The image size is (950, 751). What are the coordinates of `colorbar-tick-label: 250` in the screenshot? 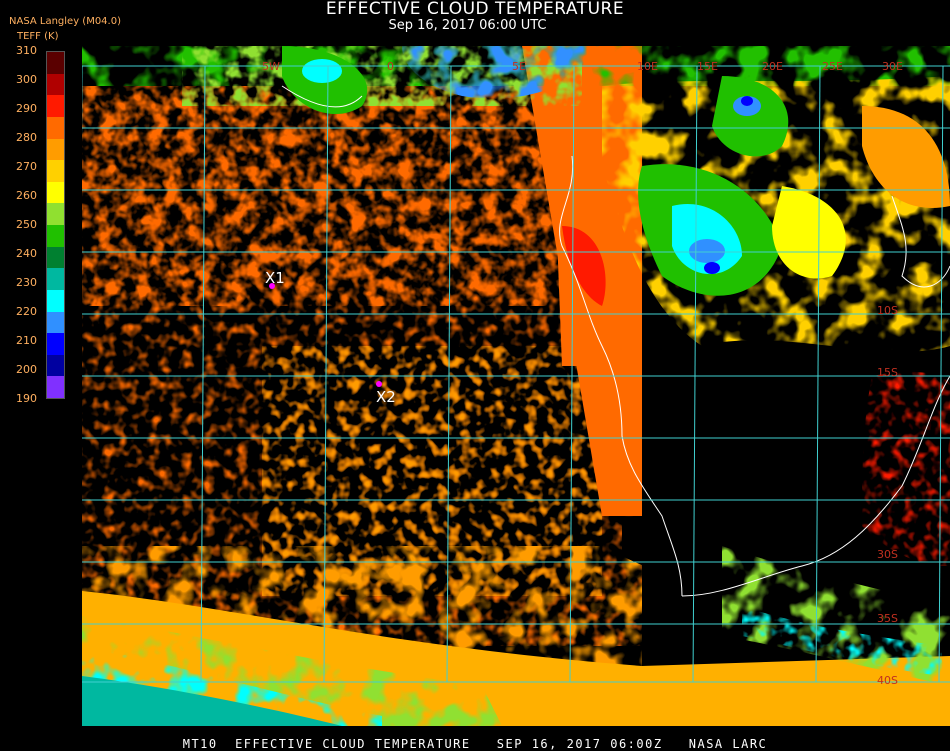 It's located at (26, 224).